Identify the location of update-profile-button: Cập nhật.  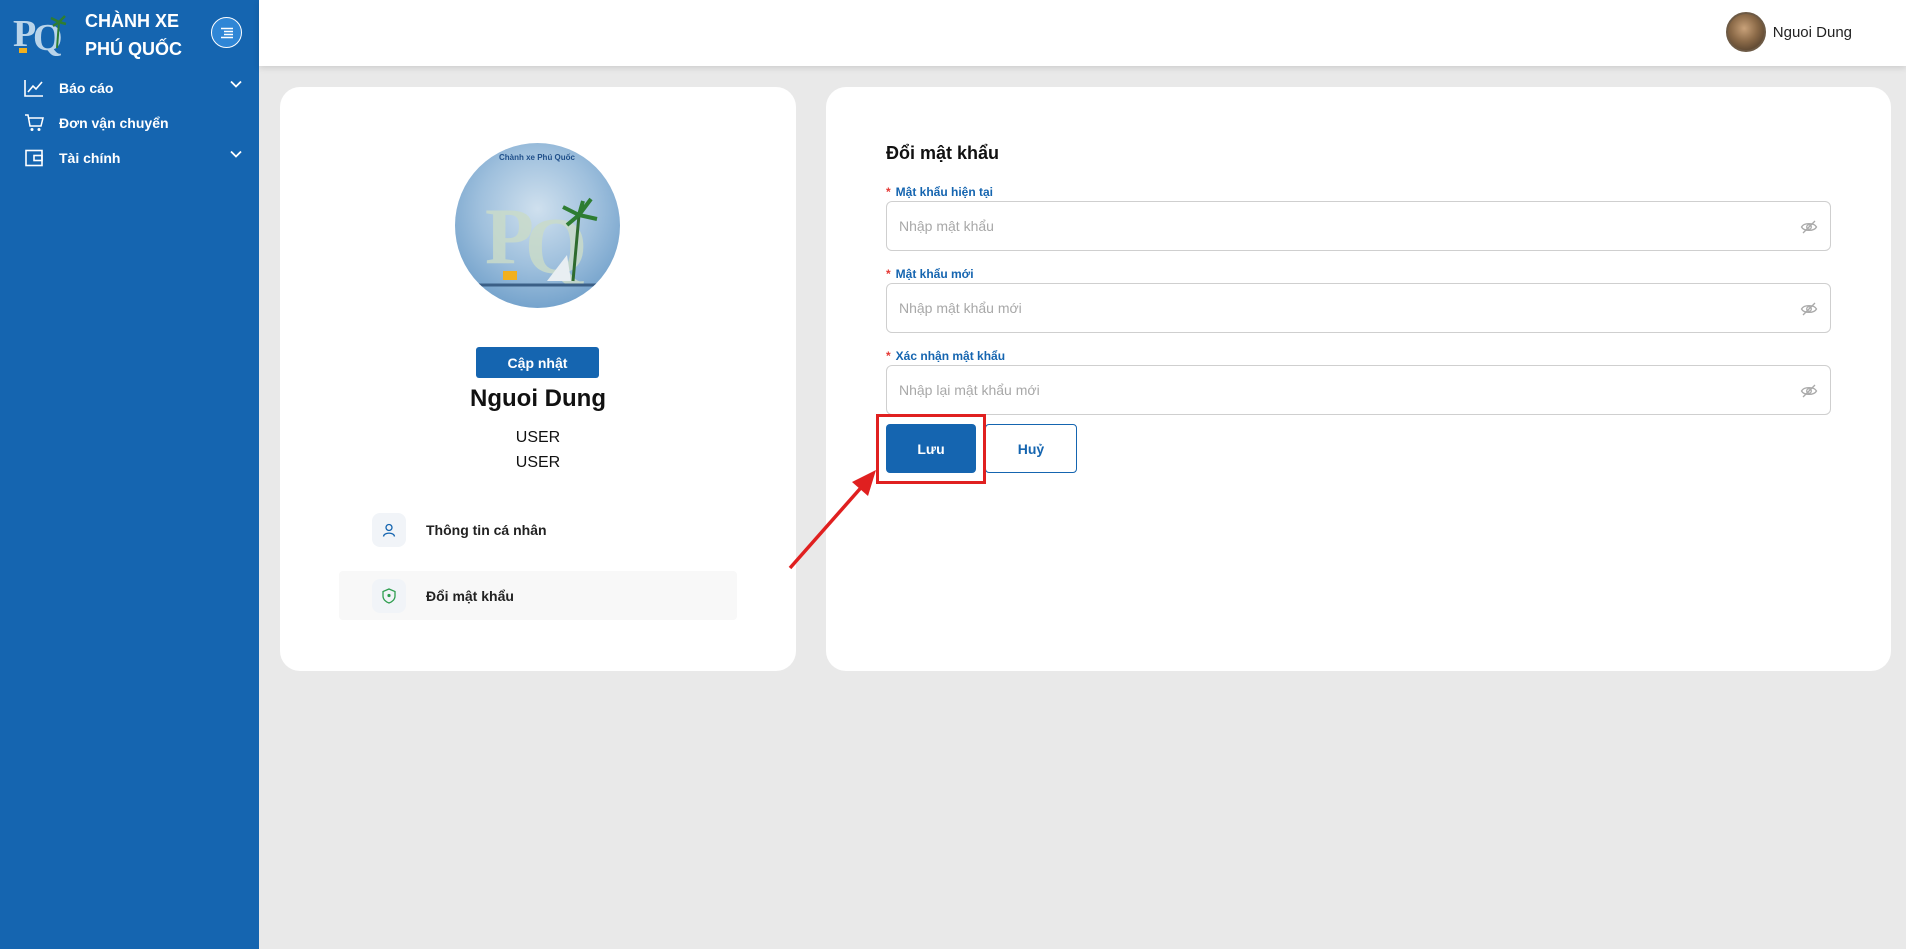
(537, 362).